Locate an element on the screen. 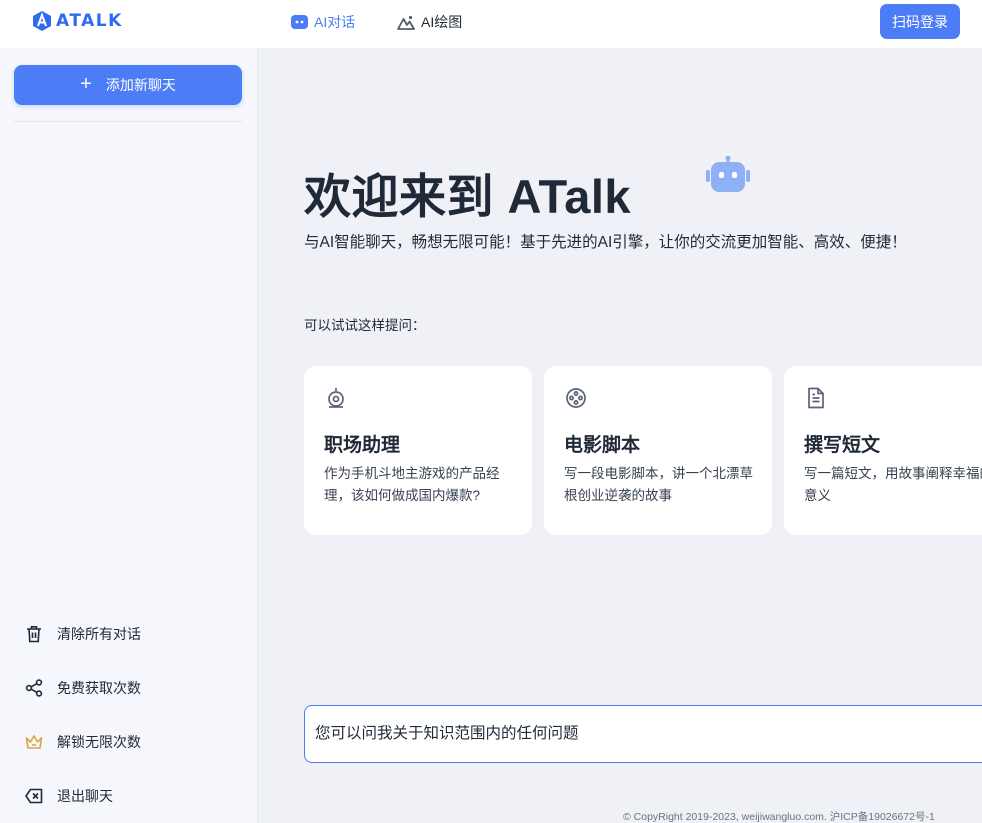 Image resolution: width=982 pixels, height=823 pixels. mountain-image-icon is located at coordinates (406, 22).